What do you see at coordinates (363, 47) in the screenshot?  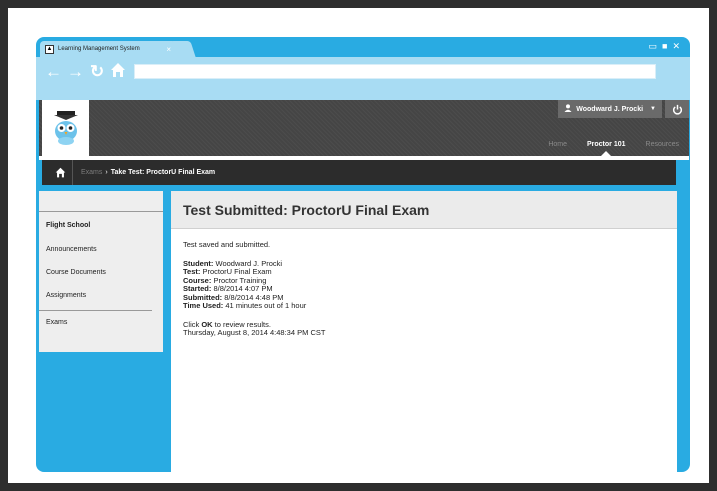 I see `tab-bar: ▲ Learning Management System × ▭ ■ ✕` at bounding box center [363, 47].